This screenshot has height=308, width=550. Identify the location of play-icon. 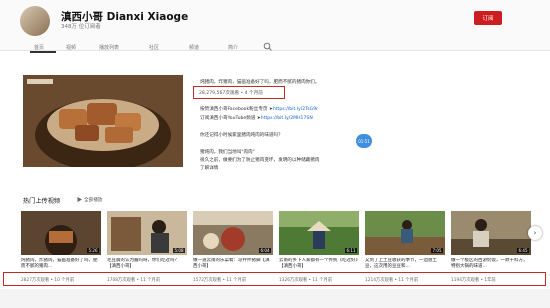
(79, 199).